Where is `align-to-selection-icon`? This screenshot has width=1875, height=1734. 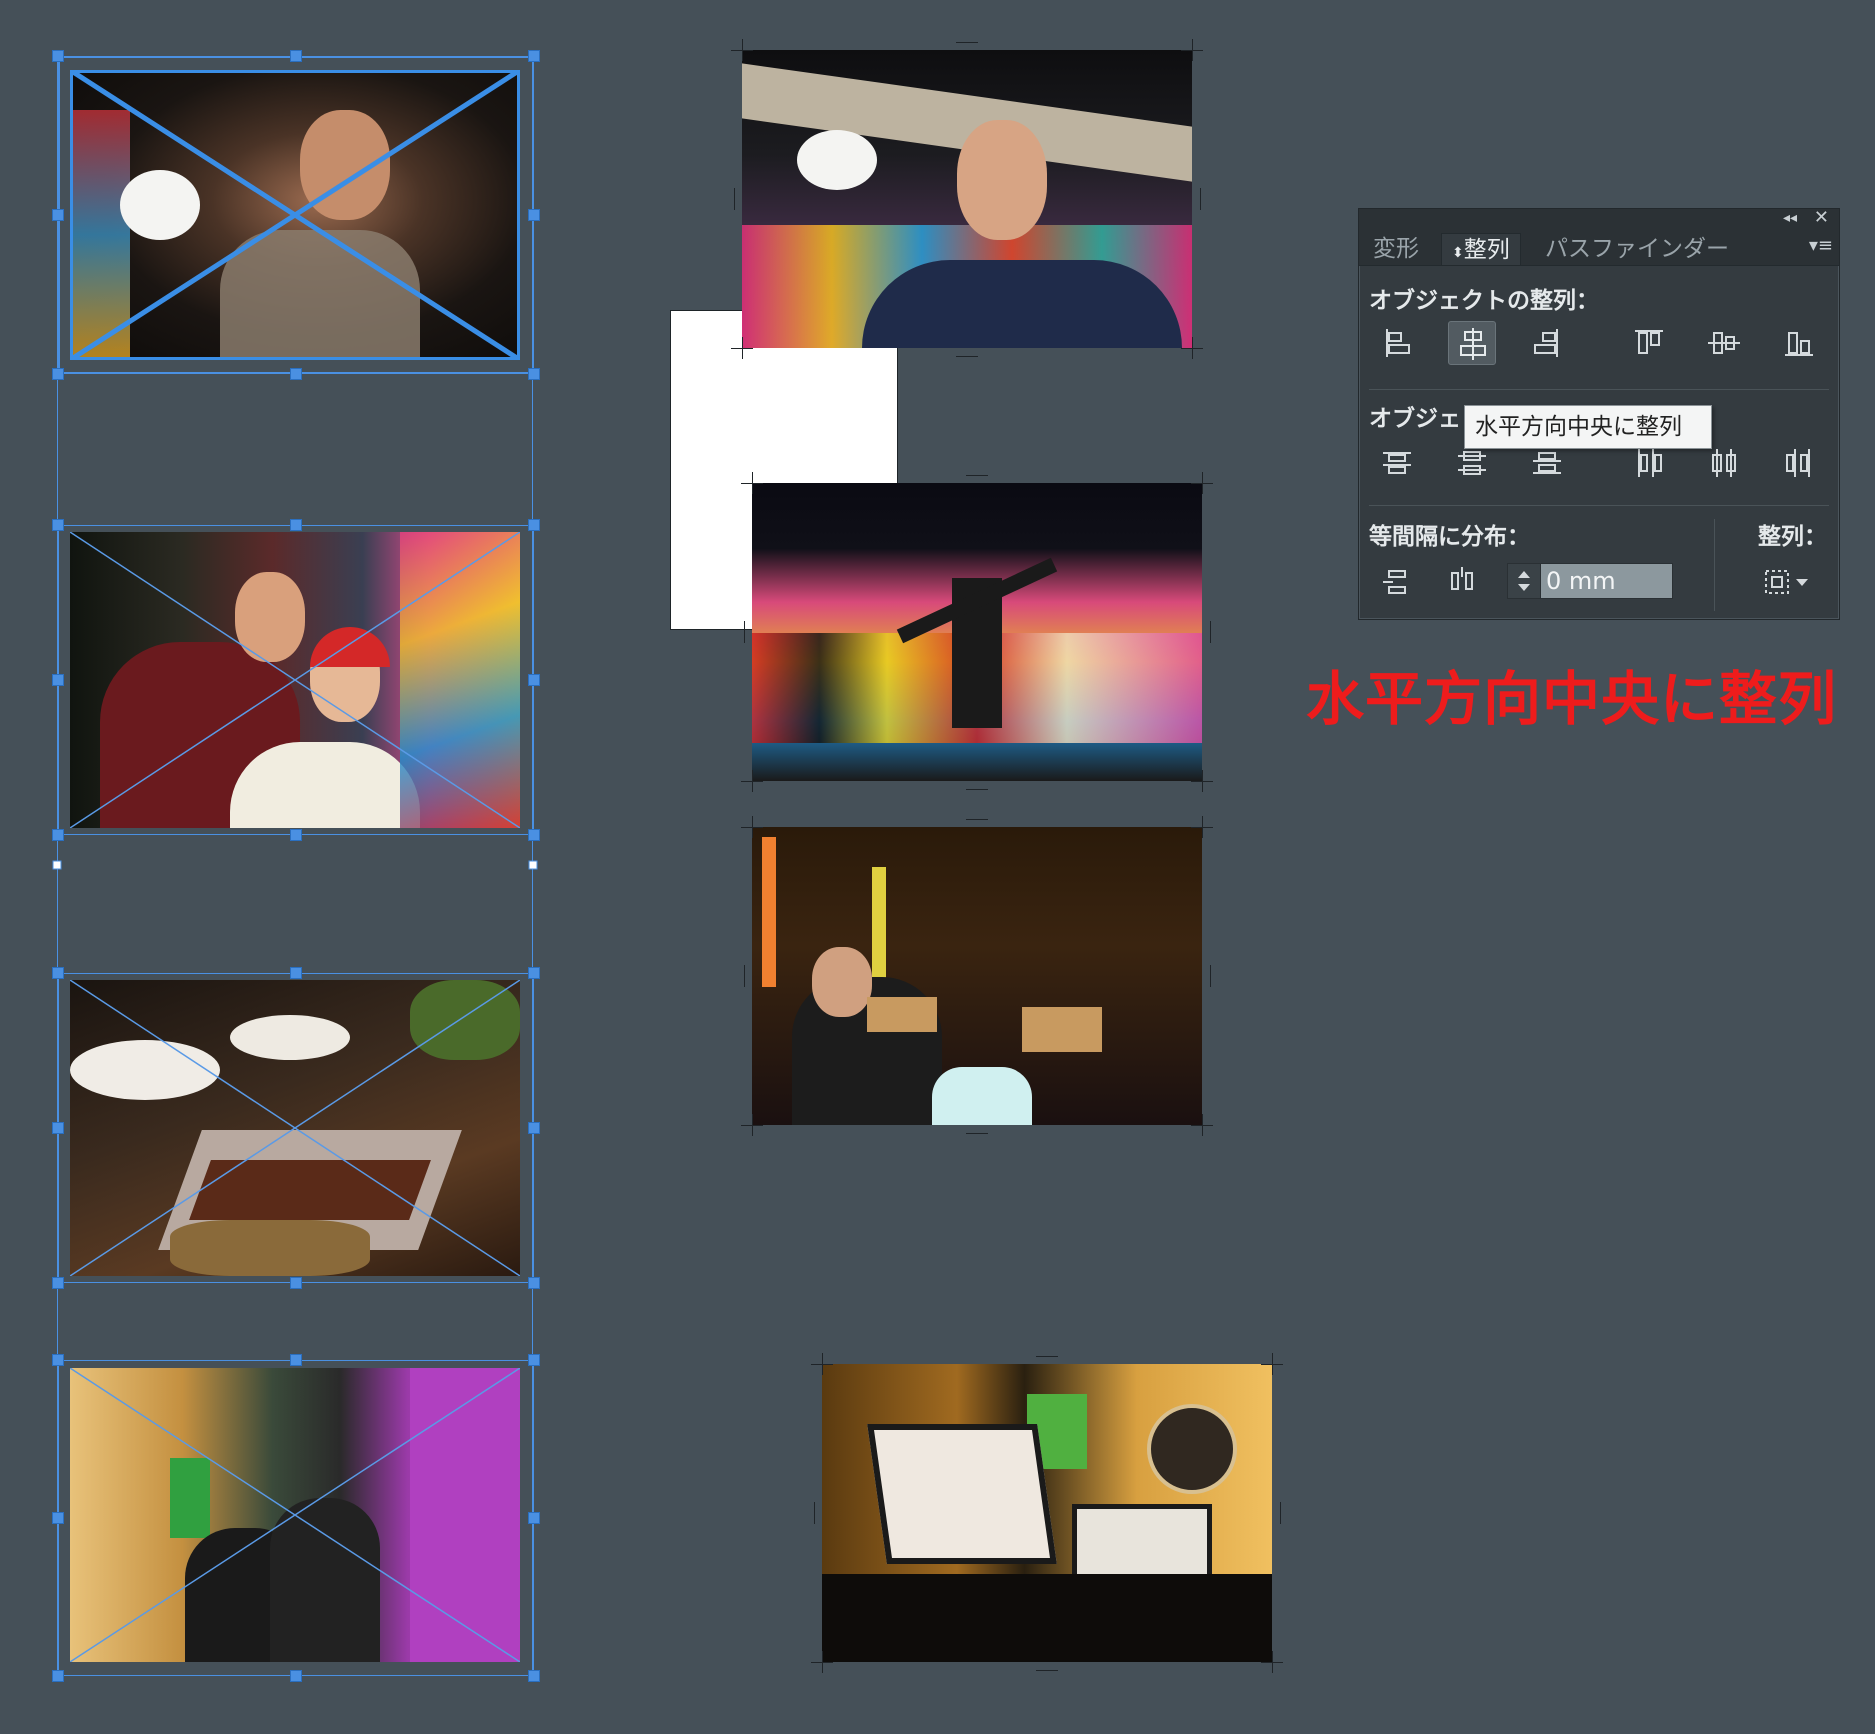 align-to-selection-icon is located at coordinates (1786, 582).